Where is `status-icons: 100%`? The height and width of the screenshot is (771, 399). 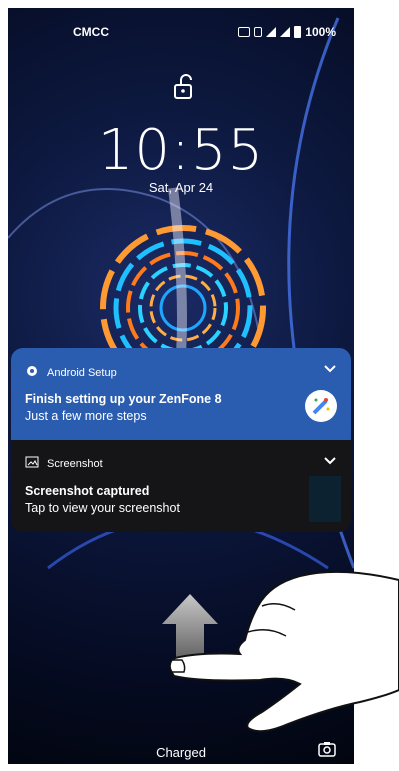 status-icons: 100% is located at coordinates (287, 32).